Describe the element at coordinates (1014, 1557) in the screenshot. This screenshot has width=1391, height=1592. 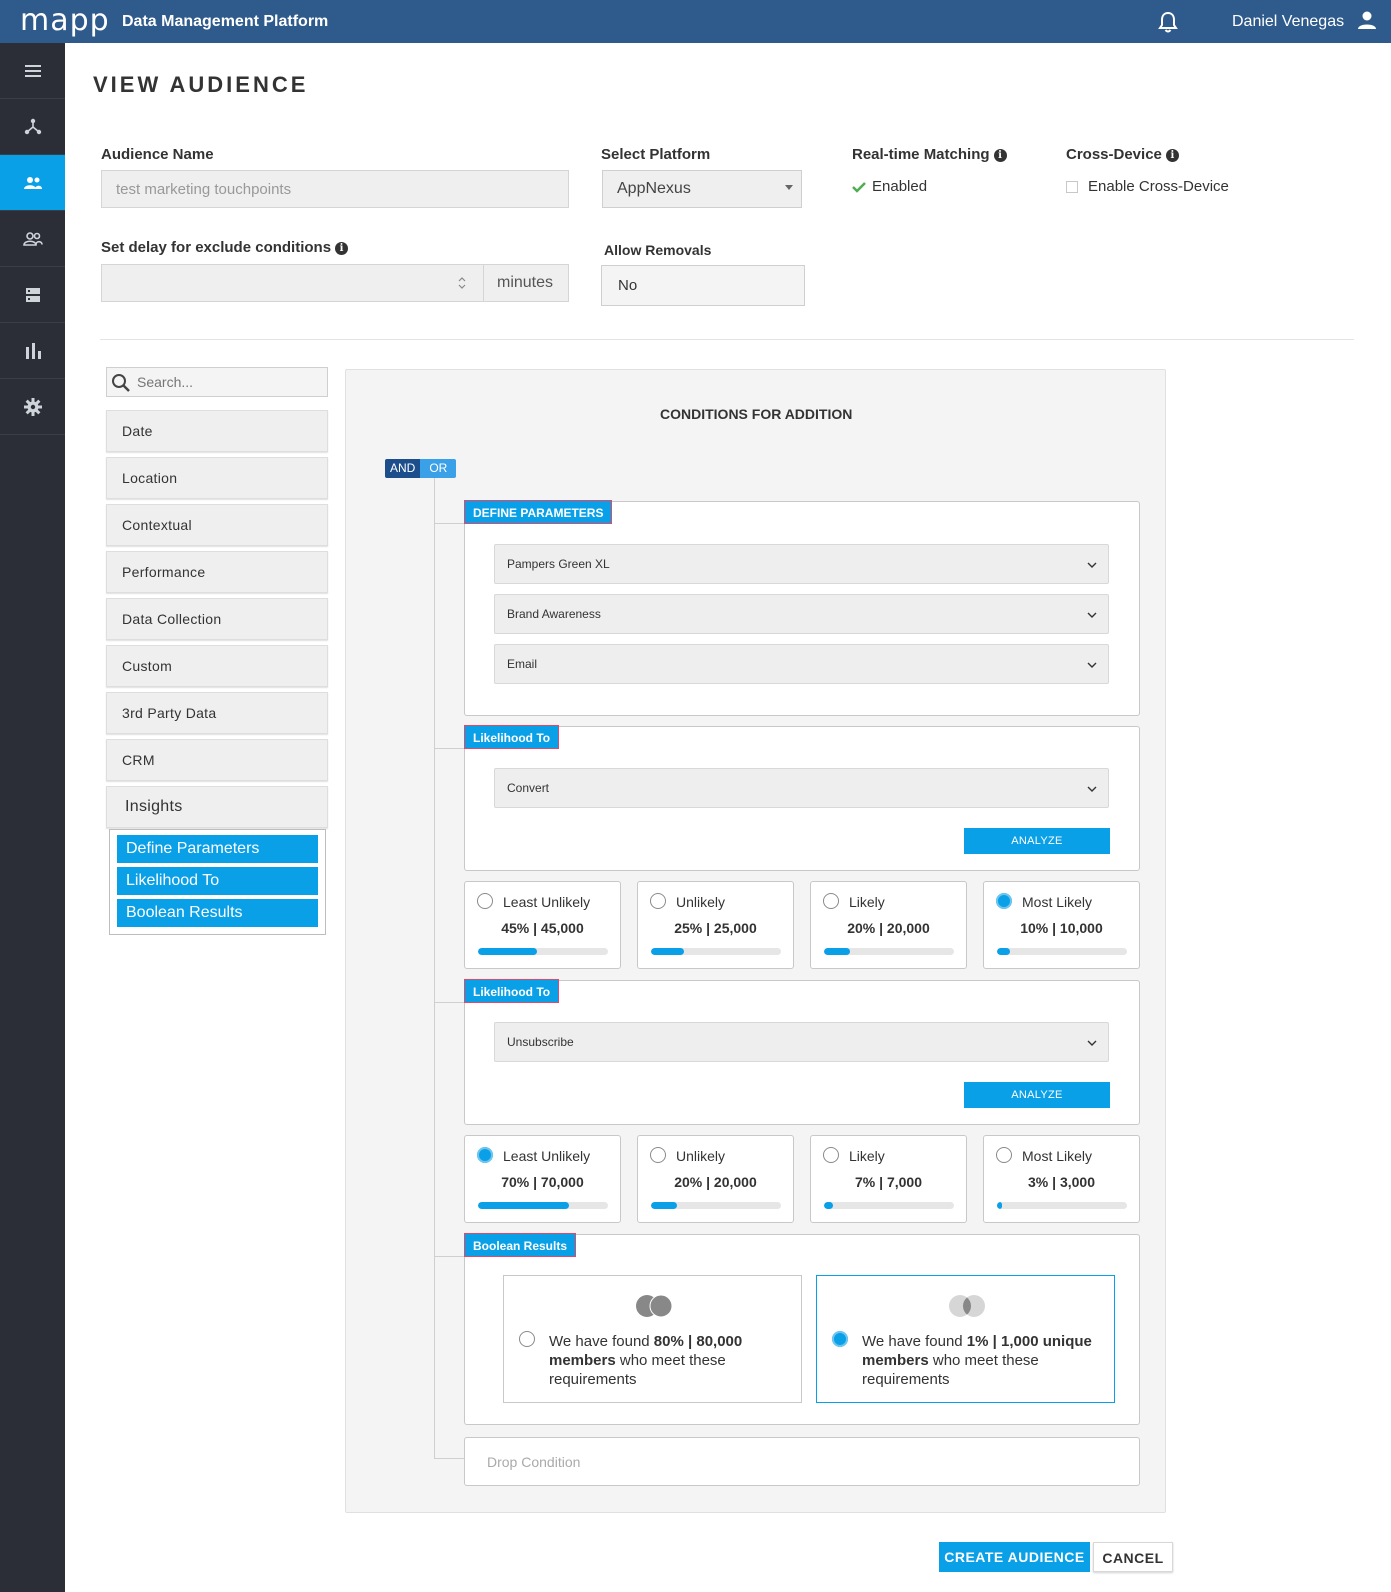
I see `create-audience-button: CREATE AUDIENCE` at that location.